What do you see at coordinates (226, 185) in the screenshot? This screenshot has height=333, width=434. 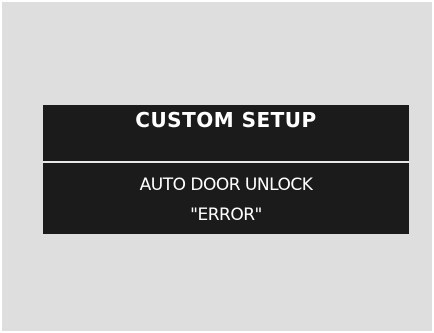 I see `setting-name: AUTO DOOR UNLOCK` at bounding box center [226, 185].